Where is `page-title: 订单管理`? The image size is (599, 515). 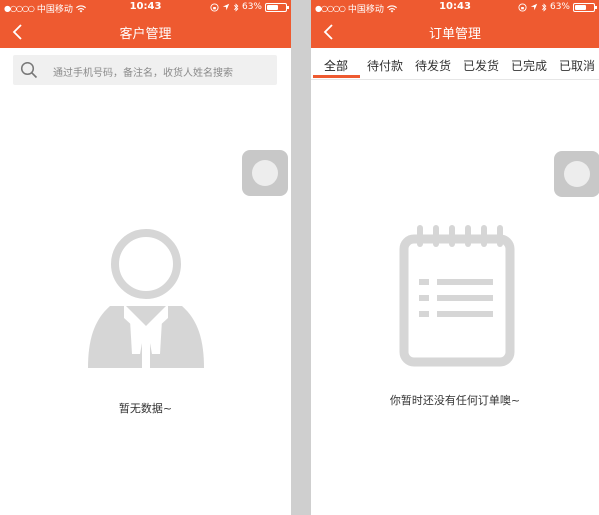
page-title: 订单管理 is located at coordinates (454, 34).